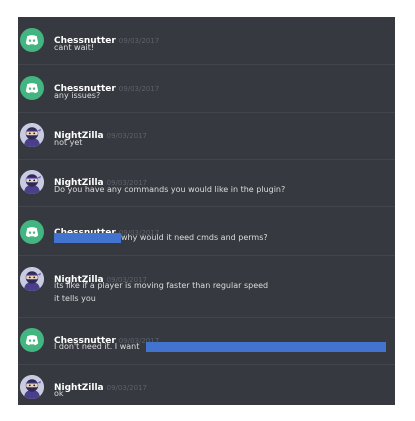 The image size is (415, 421). Describe the element at coordinates (194, 237) in the screenshot. I see `message-text: why would it need cmds and perms?` at that location.